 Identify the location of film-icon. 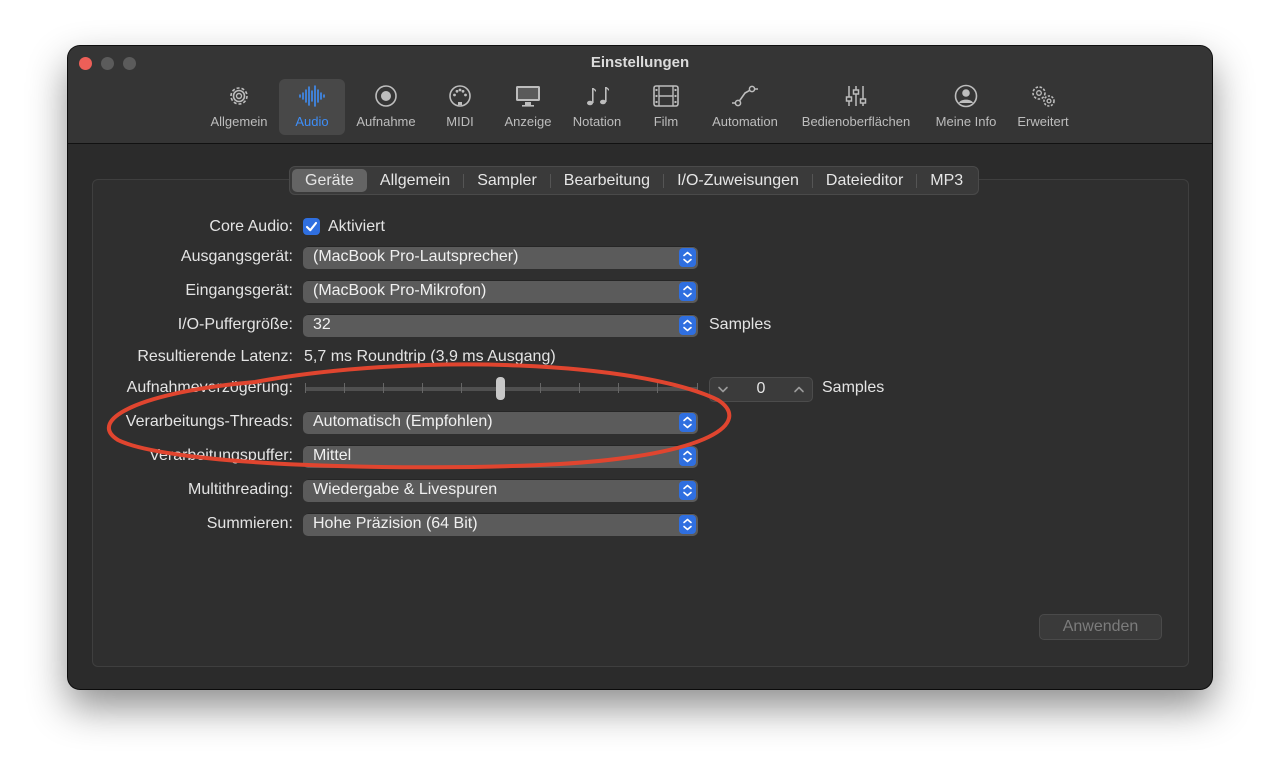
(666, 96).